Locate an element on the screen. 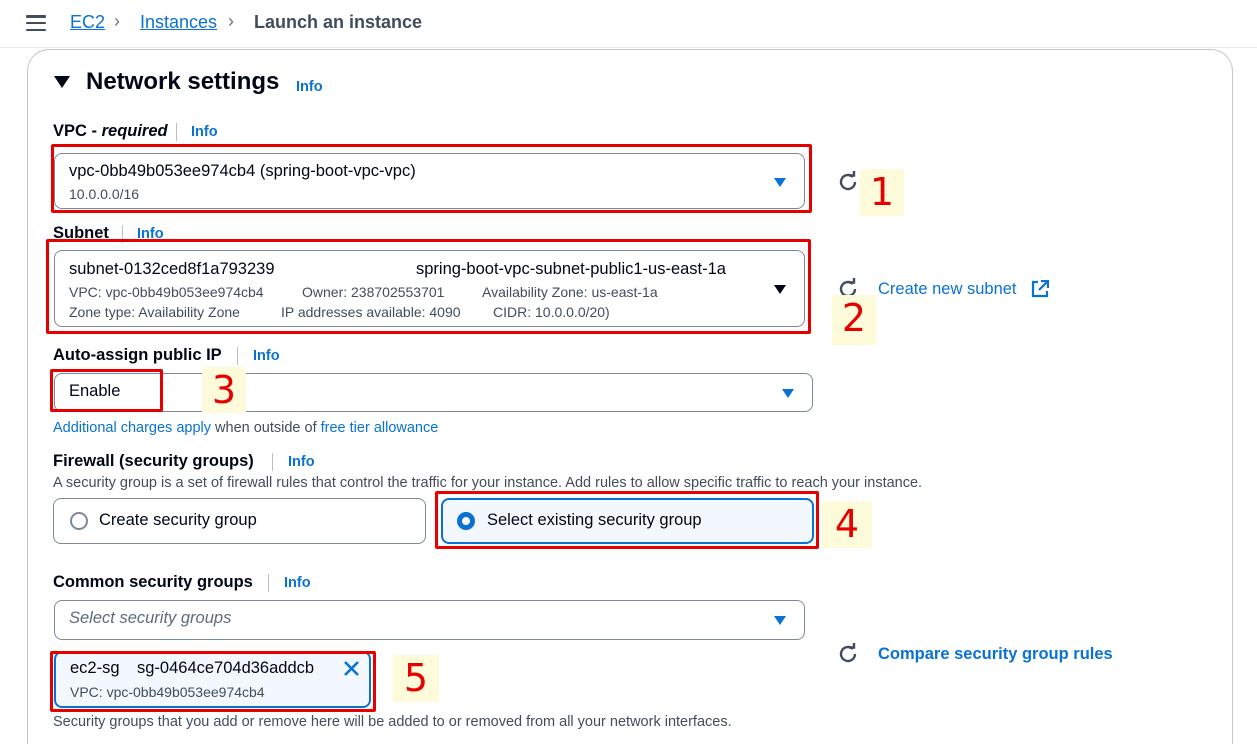 This screenshot has height=744, width=1257. common-sg-label: Common security groups is located at coordinates (153, 582).